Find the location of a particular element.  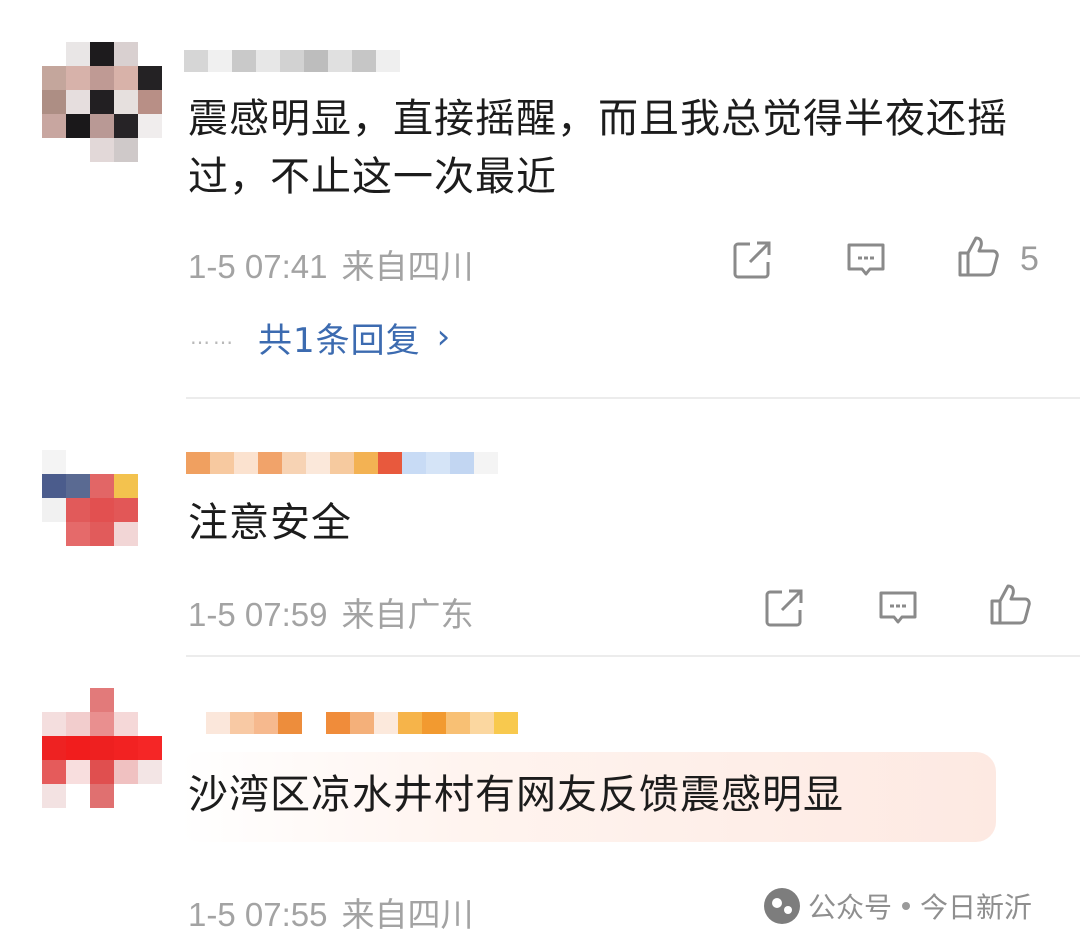

comment-text: 沙湾区凉水井村有网友反馈震感明显 is located at coordinates (516, 795).